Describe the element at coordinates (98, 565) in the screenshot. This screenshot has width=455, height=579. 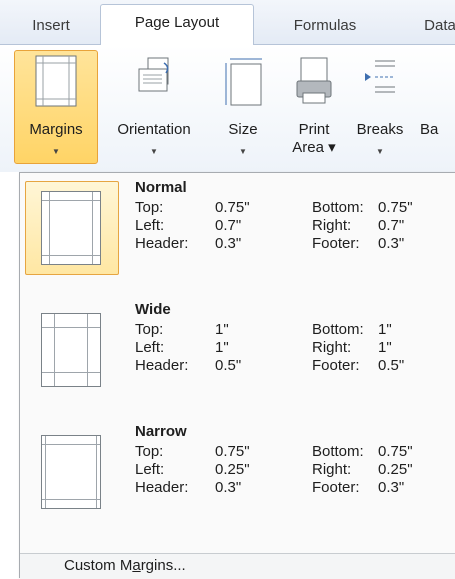
I see `custom-margins-text-a: Custom M` at that location.